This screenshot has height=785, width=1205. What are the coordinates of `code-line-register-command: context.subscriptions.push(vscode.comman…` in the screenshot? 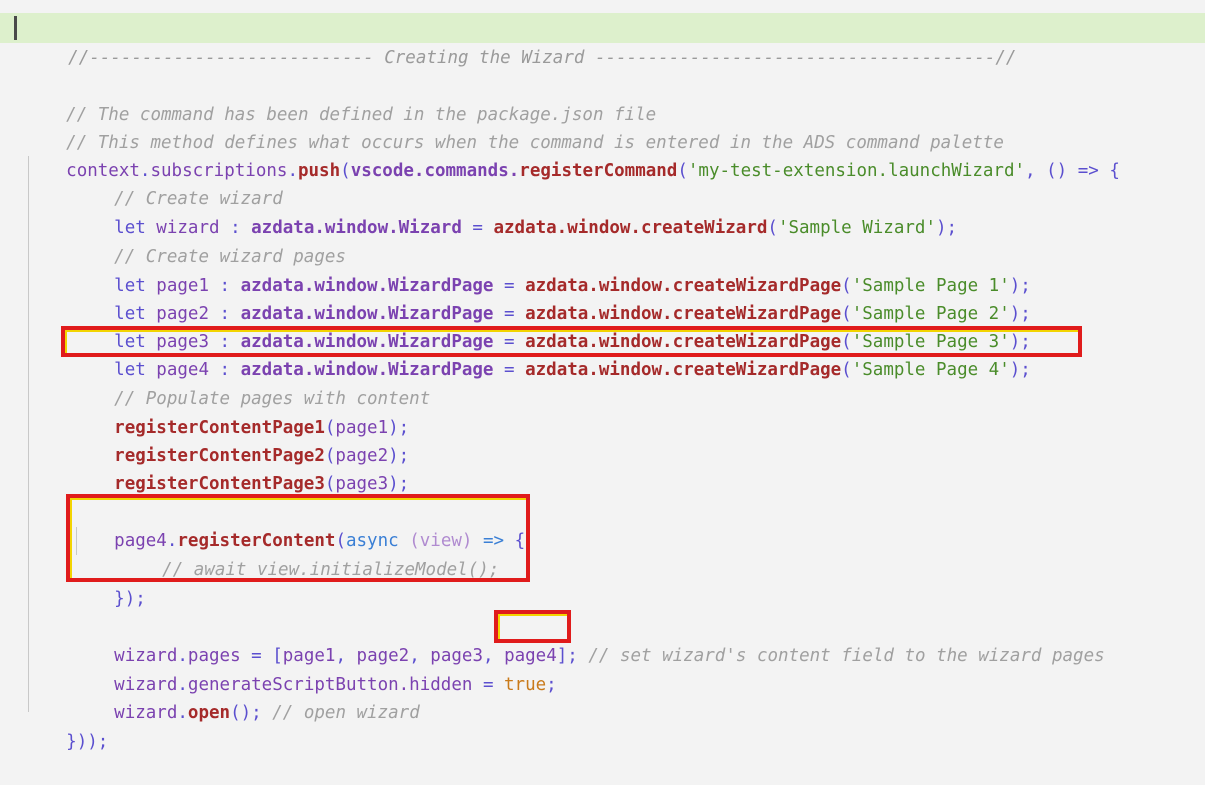 It's located at (602, 154).